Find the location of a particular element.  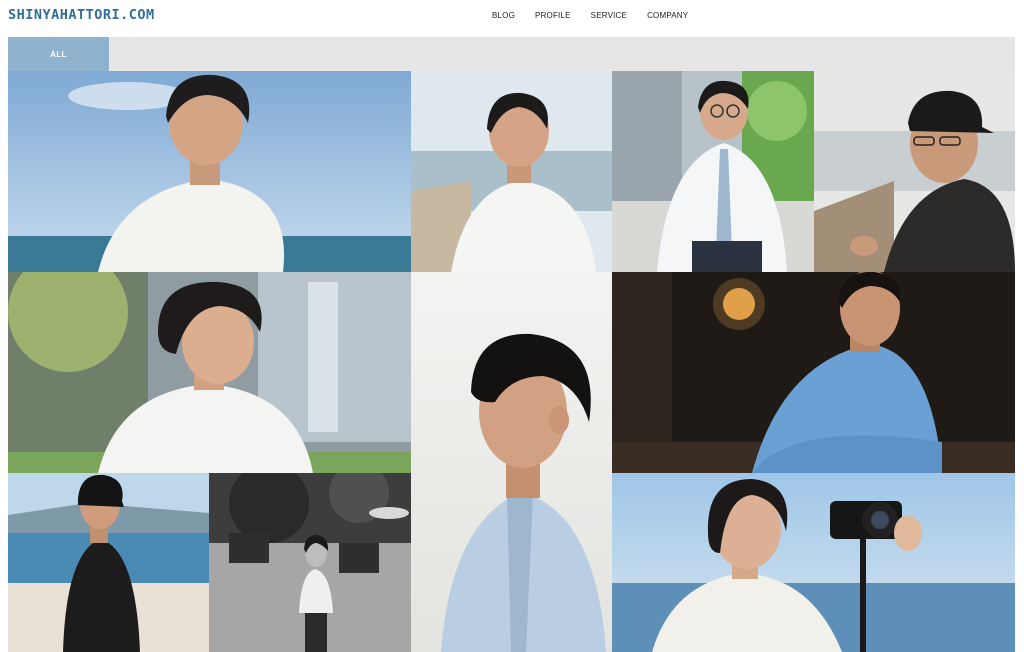

nav-profile: PROFILE is located at coordinates (553, 15).